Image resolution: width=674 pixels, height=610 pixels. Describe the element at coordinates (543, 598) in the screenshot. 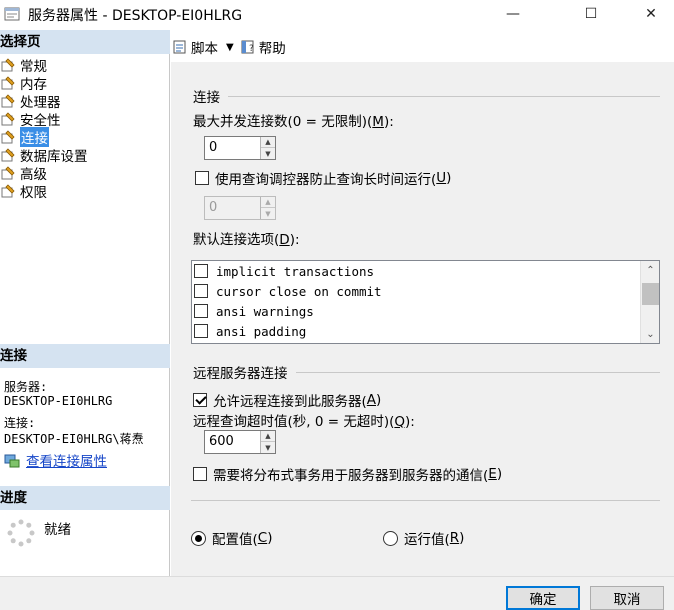

I see `ok-button: 确定` at that location.